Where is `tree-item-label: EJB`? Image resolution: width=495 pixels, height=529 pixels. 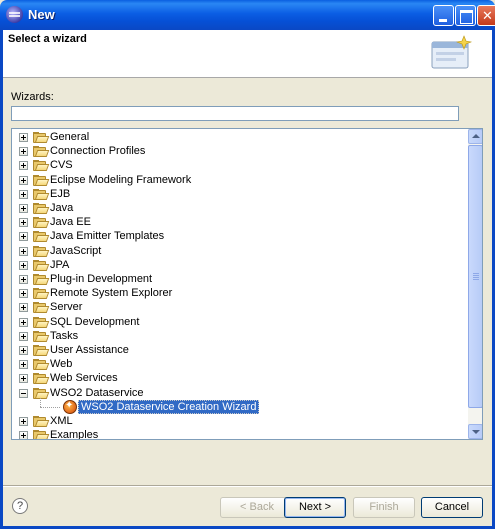
tree-item-label: EJB is located at coordinates (60, 193).